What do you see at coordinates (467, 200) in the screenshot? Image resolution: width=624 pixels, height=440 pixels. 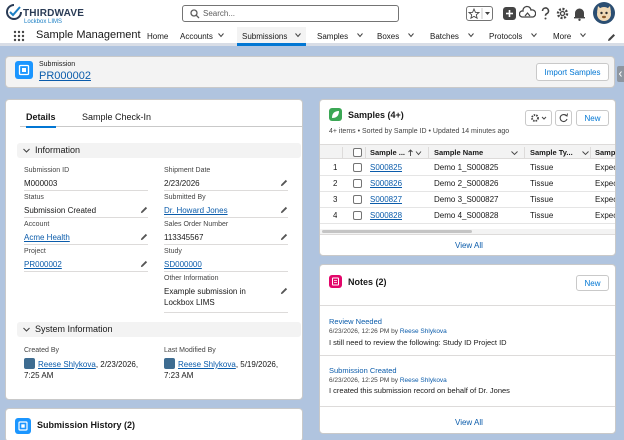 I see `table-row: 3 S000827 Demo 3_S000827 Tissue Expect` at bounding box center [467, 200].